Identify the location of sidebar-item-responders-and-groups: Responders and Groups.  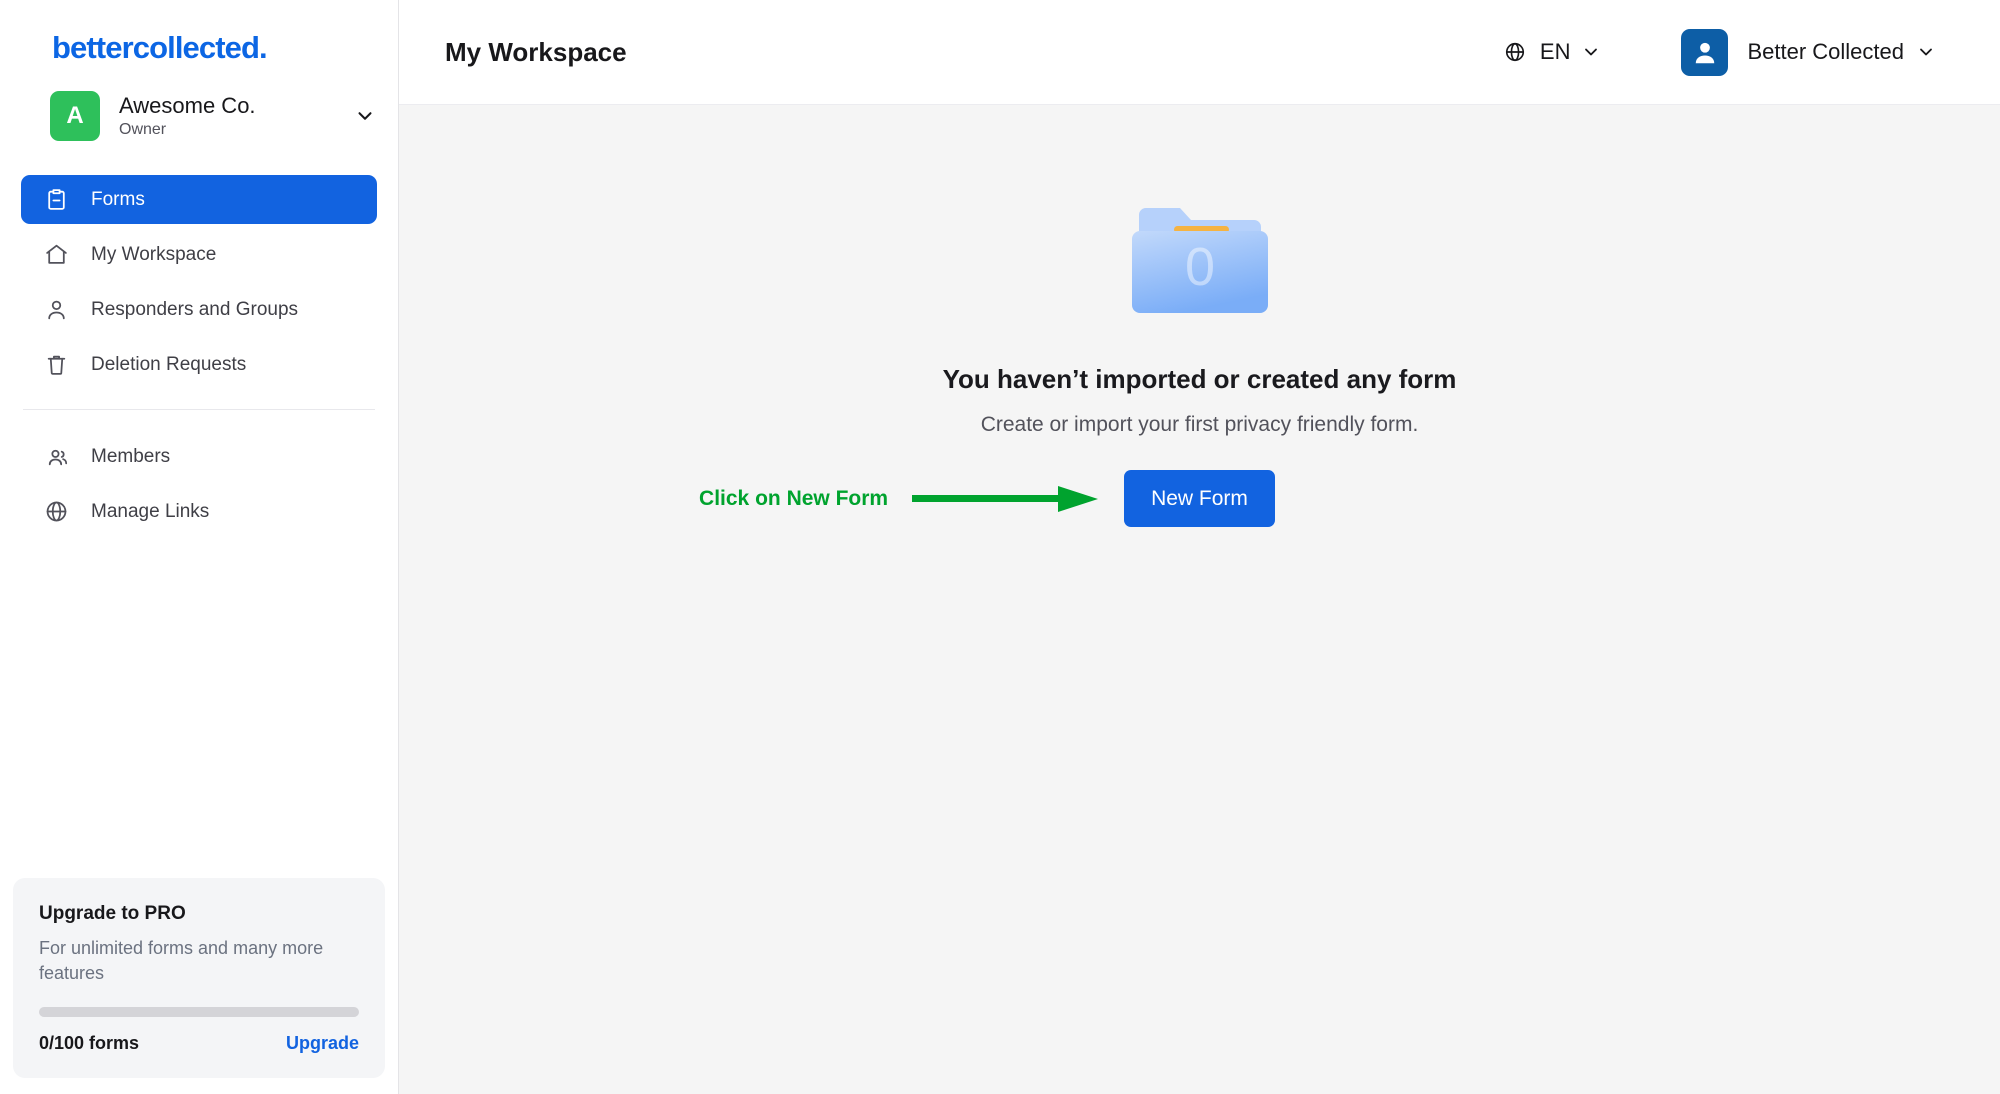
(199, 309).